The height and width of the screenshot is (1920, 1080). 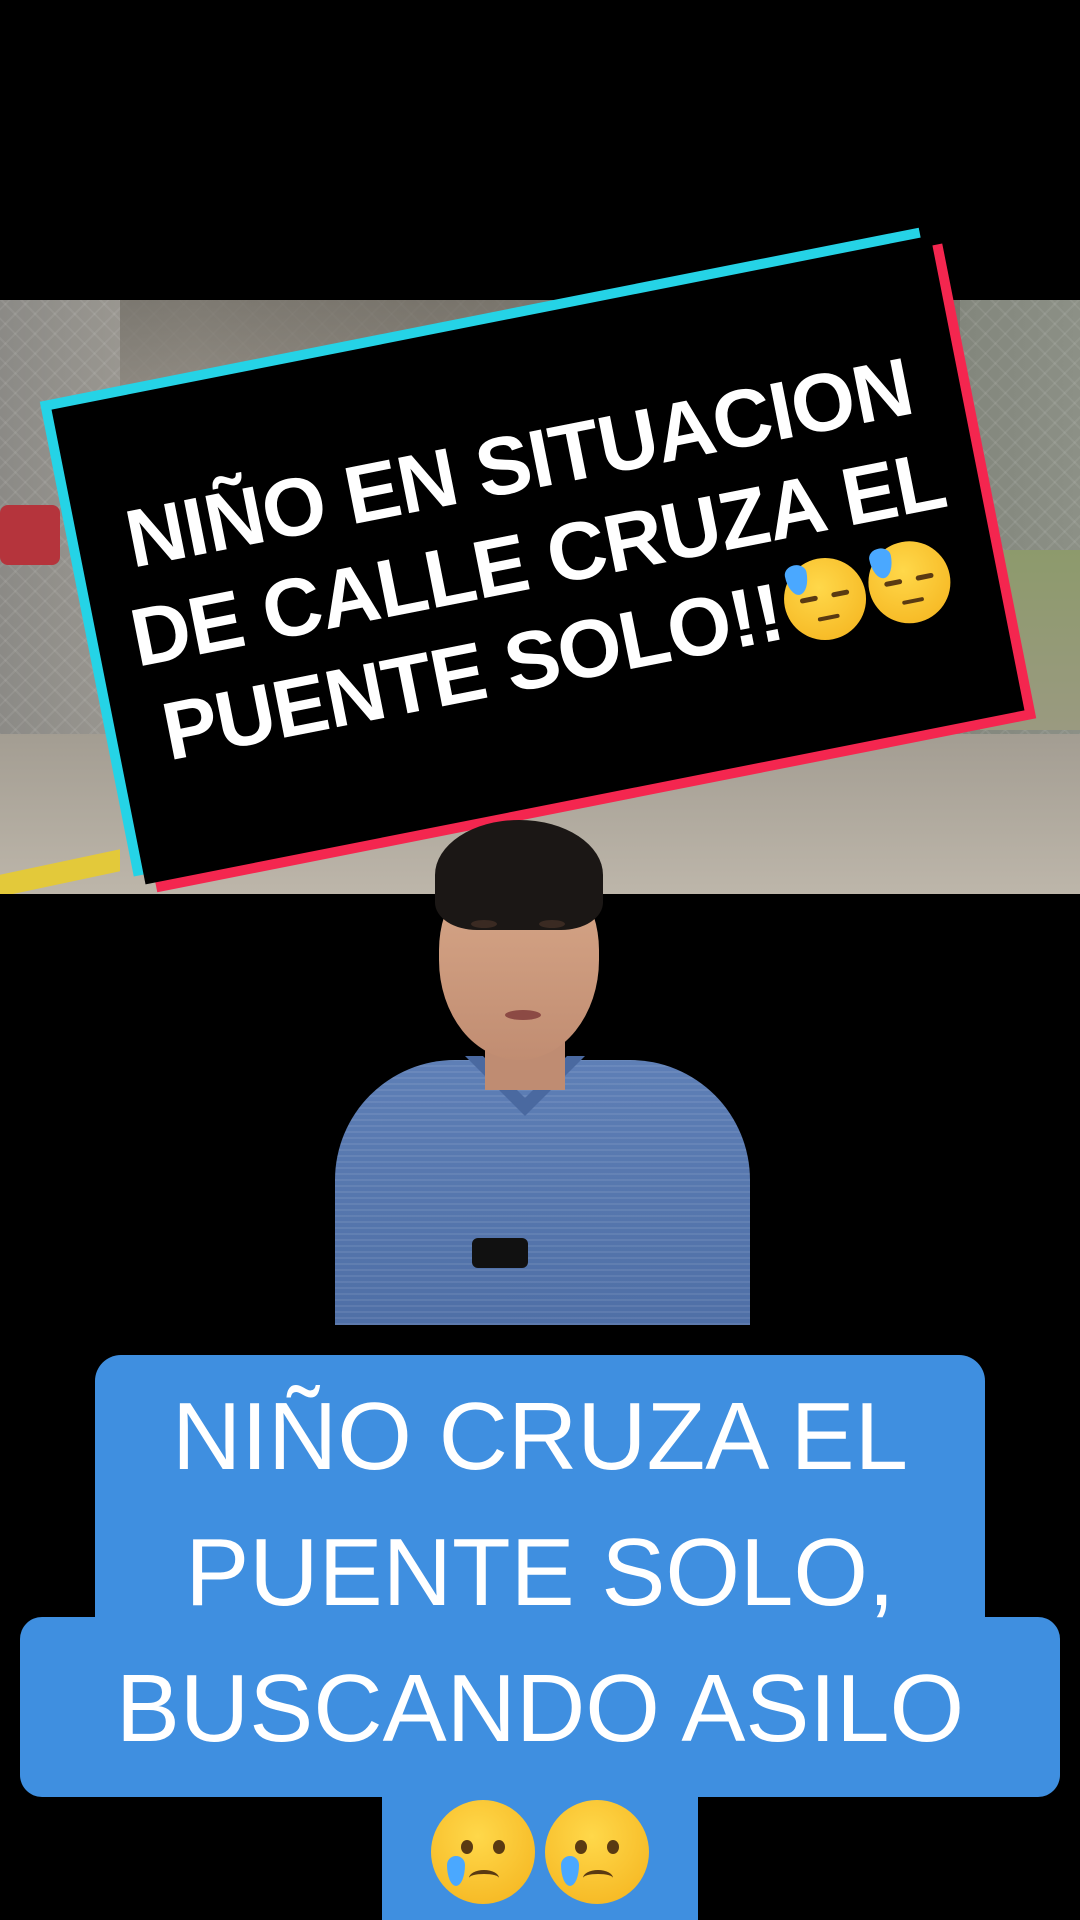 I want to click on presenter-shirt, so click(x=542, y=1192).